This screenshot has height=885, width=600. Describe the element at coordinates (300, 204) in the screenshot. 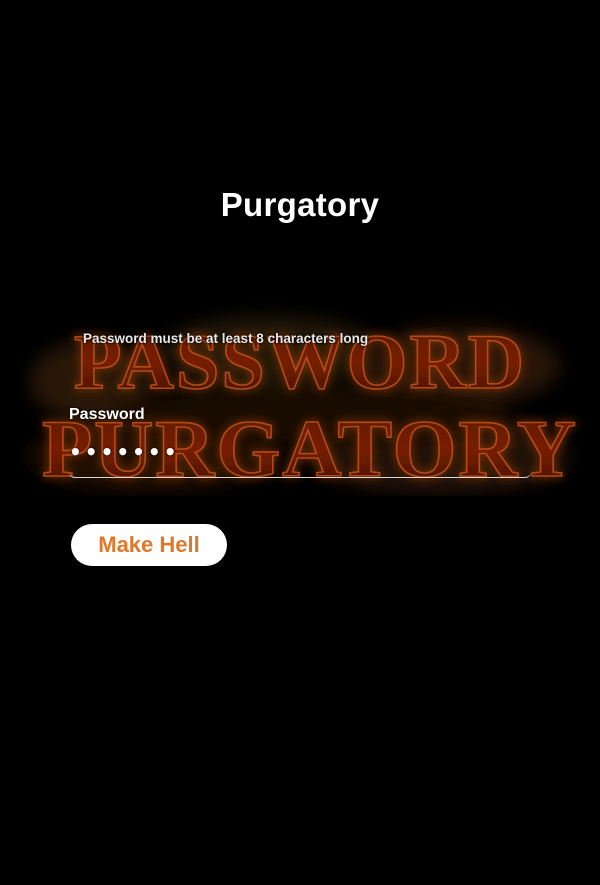

I see `page-title: Purgatory` at that location.